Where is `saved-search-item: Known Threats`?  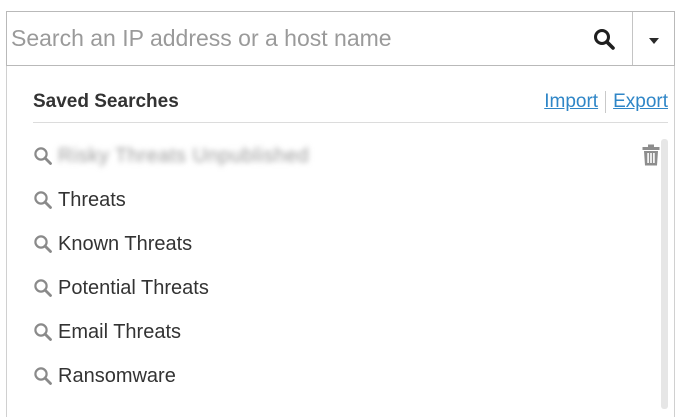
saved-search-item: Known Threats is located at coordinates (338, 244).